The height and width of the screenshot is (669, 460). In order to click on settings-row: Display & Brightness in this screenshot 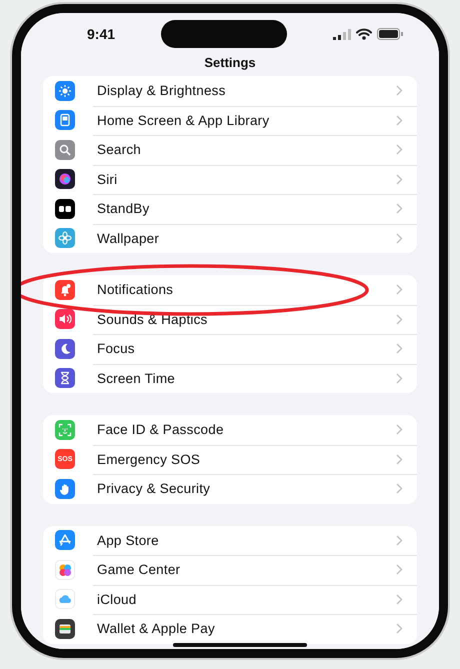, I will do `click(230, 91)`.